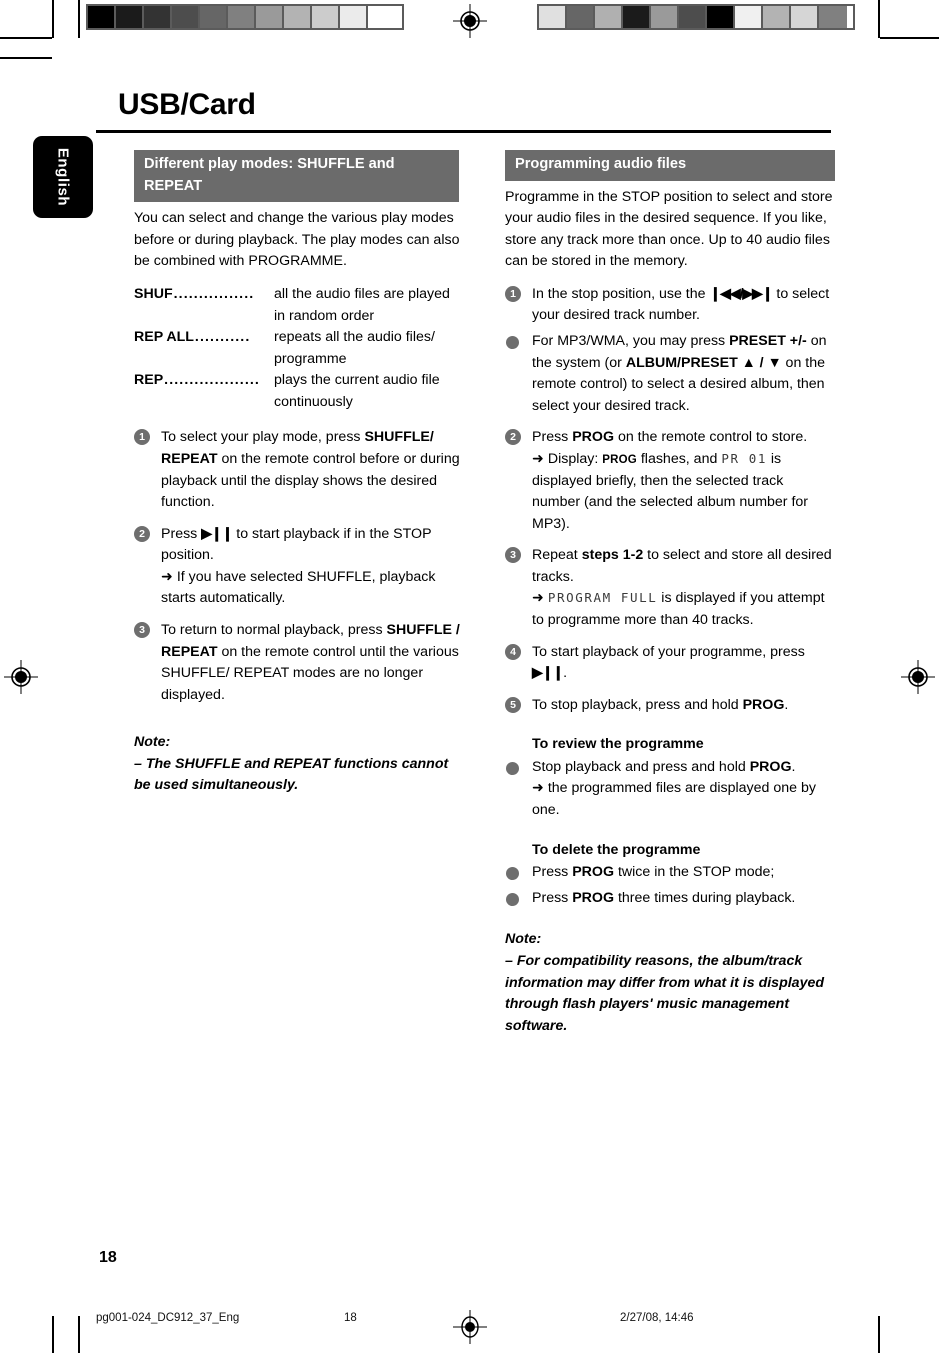  Describe the element at coordinates (909, 38) in the screenshot. I see `crop-mark-top-right-horizontal` at that location.